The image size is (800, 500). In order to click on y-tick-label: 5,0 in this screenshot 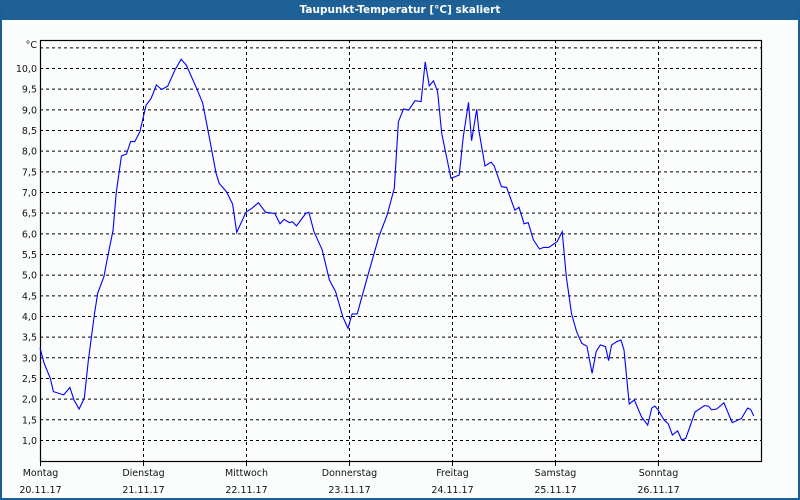, I will do `click(29, 276)`.